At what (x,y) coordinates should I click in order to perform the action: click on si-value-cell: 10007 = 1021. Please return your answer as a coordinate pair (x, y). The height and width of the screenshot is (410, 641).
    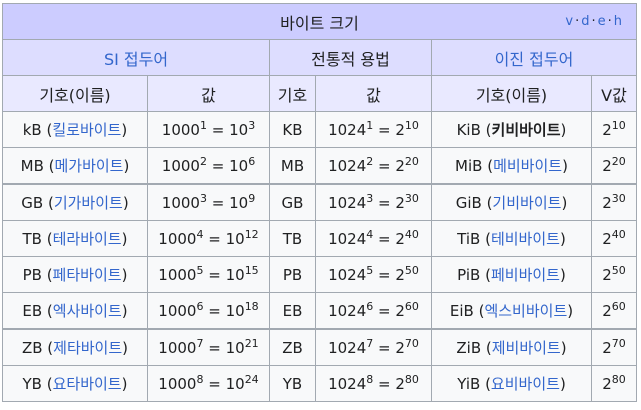
    Looking at the image, I should click on (208, 347).